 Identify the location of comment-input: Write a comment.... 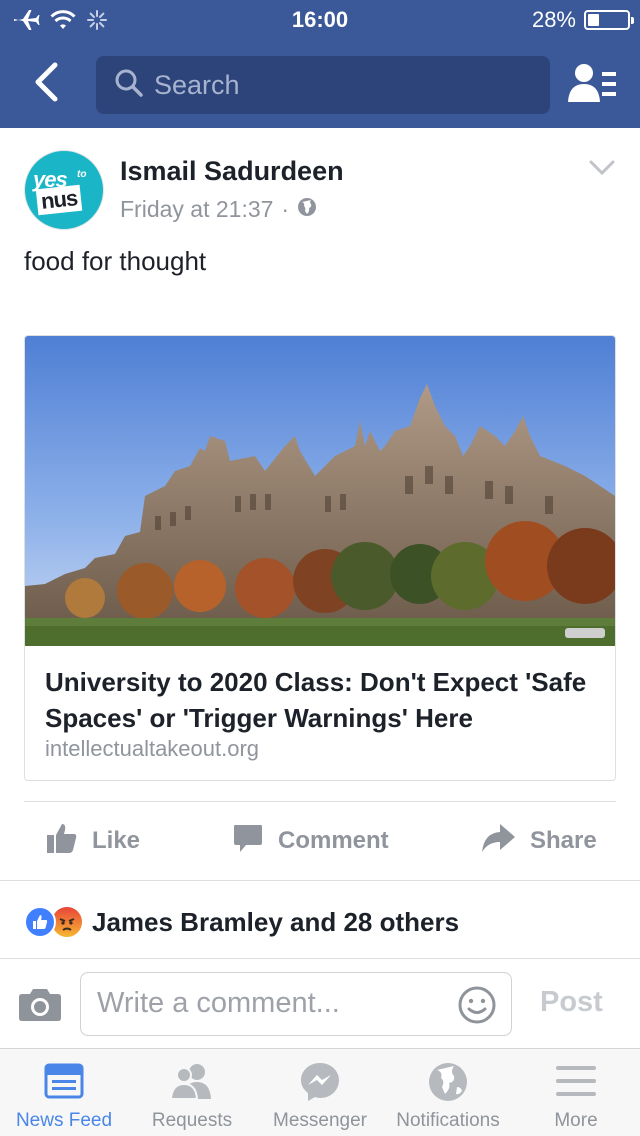
(296, 1004).